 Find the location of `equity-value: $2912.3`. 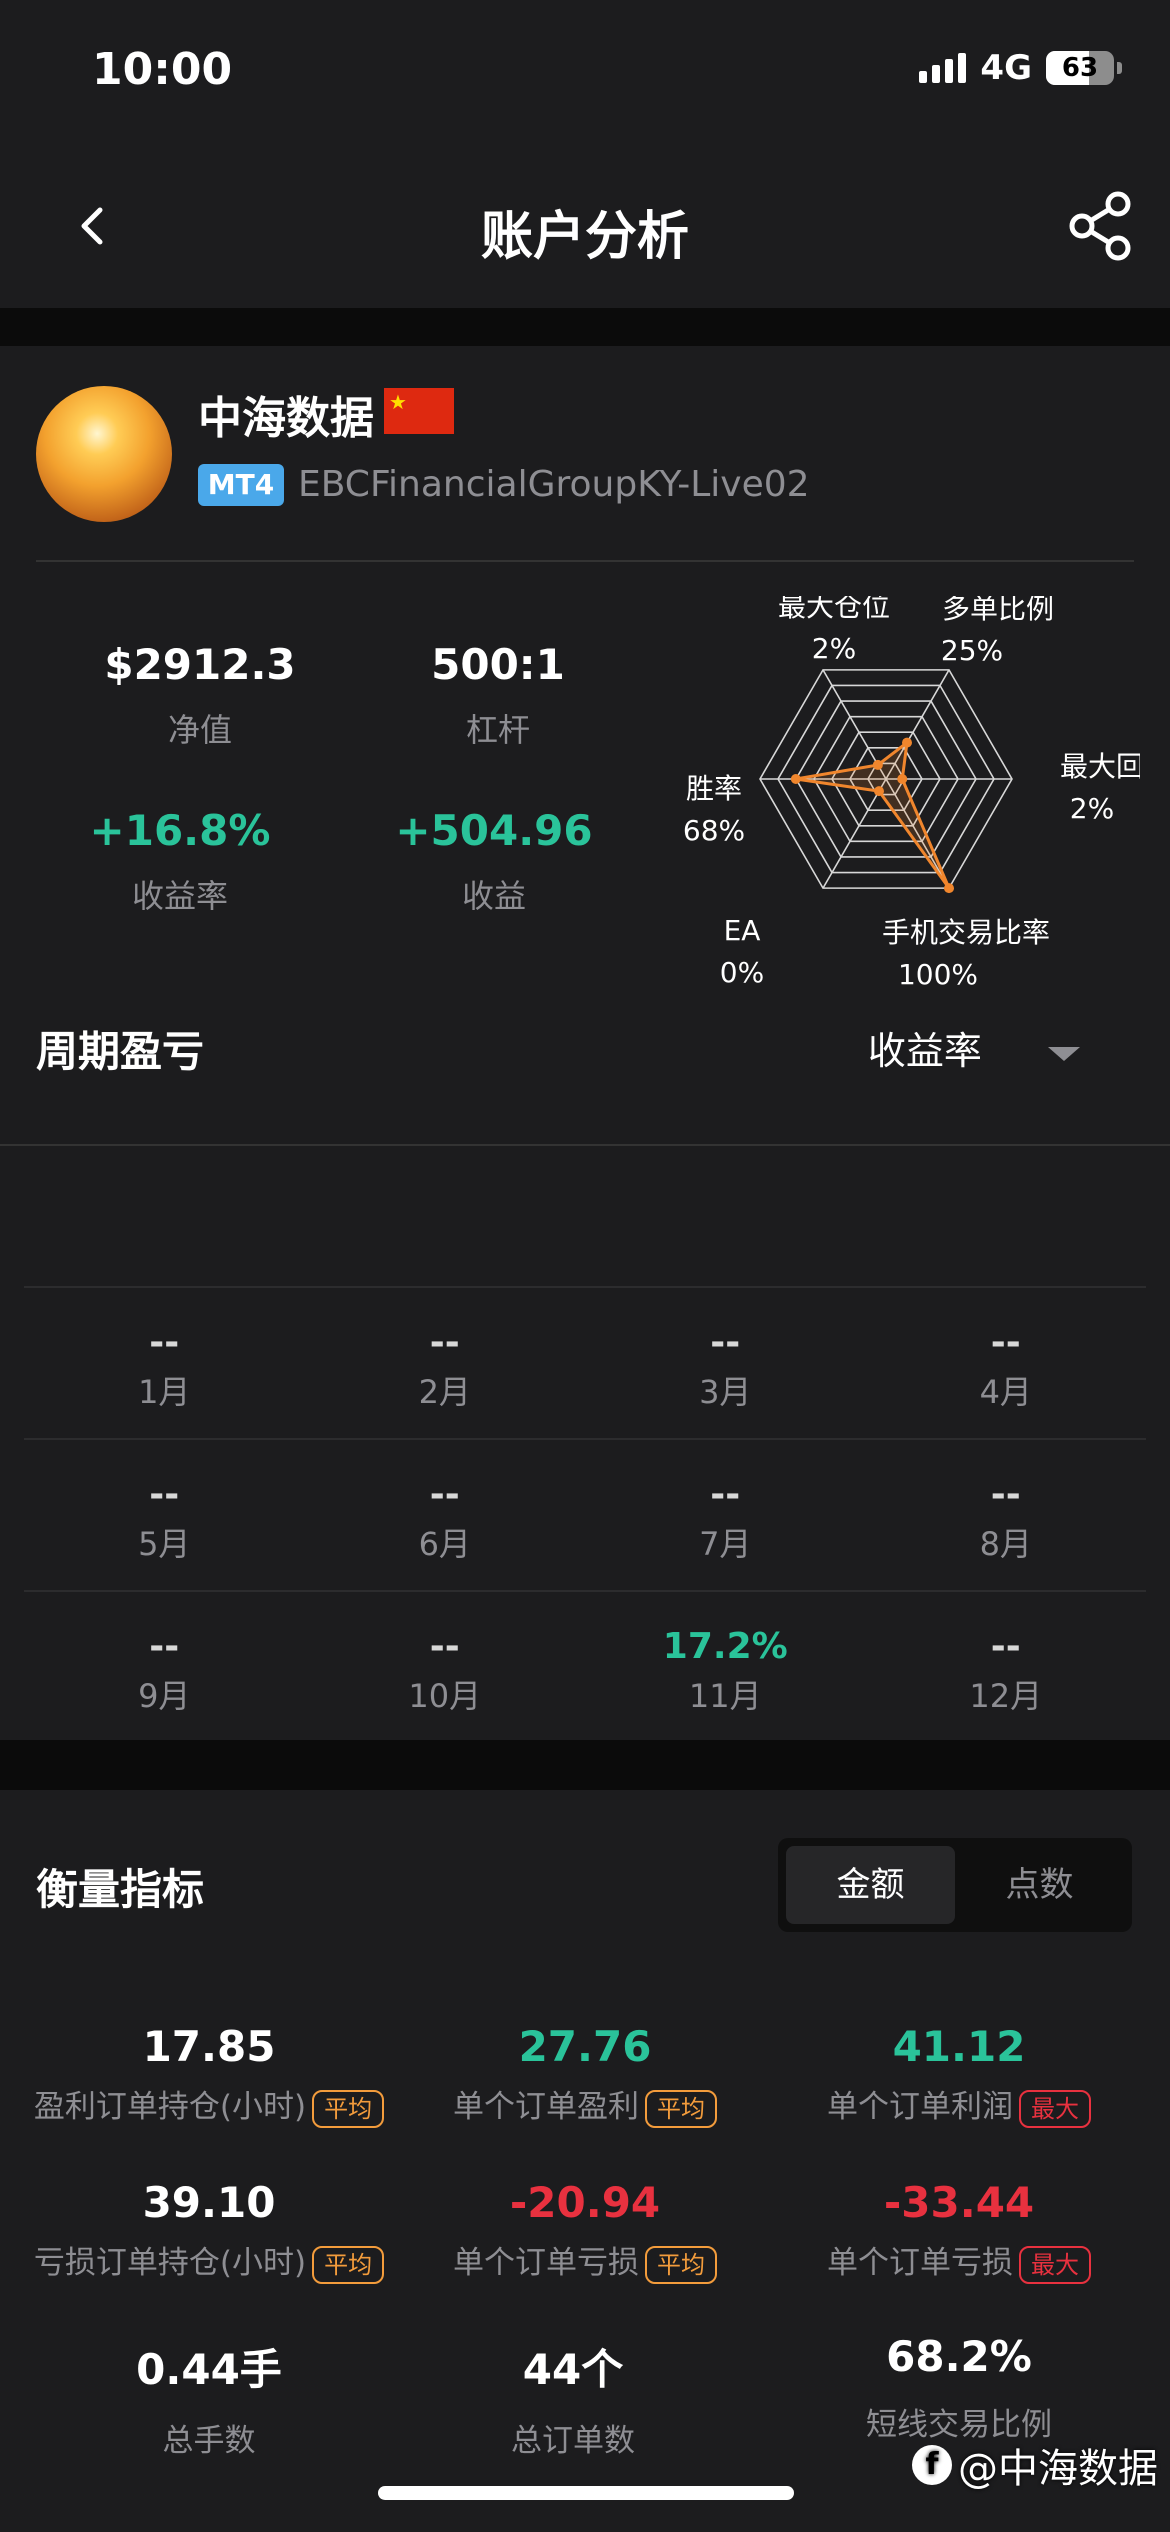

equity-value: $2912.3 is located at coordinates (200, 664).